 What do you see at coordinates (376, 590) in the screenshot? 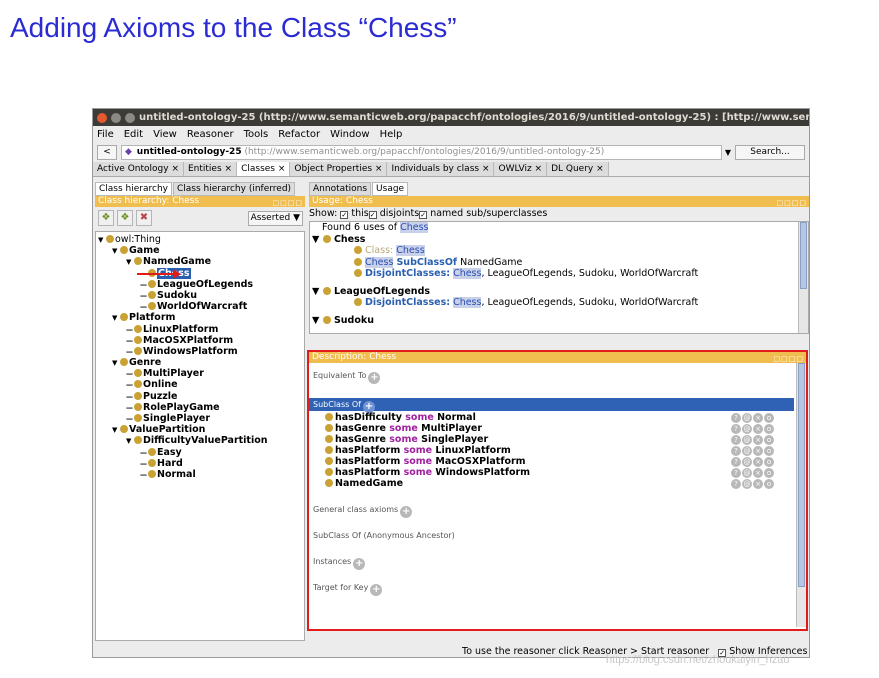
I see `add-key-icon: +` at bounding box center [376, 590].